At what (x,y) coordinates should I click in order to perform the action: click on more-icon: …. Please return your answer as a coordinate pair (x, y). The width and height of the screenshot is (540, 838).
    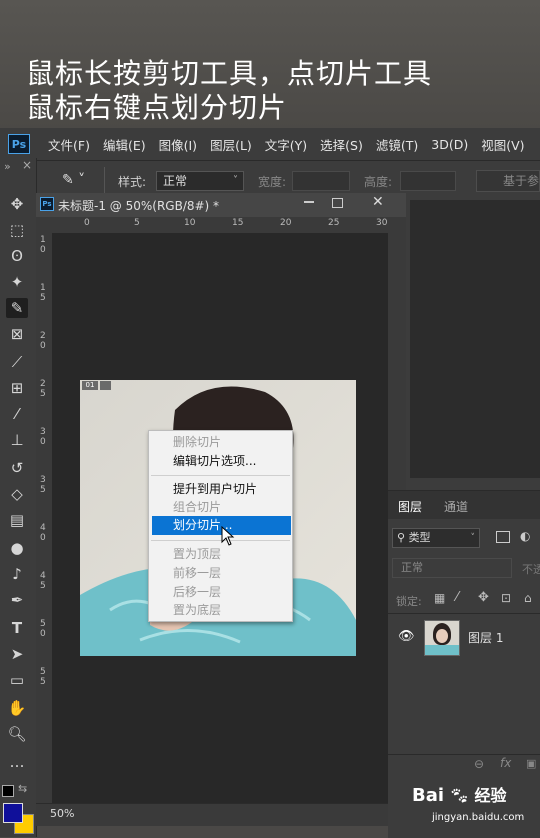
    Looking at the image, I should click on (17, 762).